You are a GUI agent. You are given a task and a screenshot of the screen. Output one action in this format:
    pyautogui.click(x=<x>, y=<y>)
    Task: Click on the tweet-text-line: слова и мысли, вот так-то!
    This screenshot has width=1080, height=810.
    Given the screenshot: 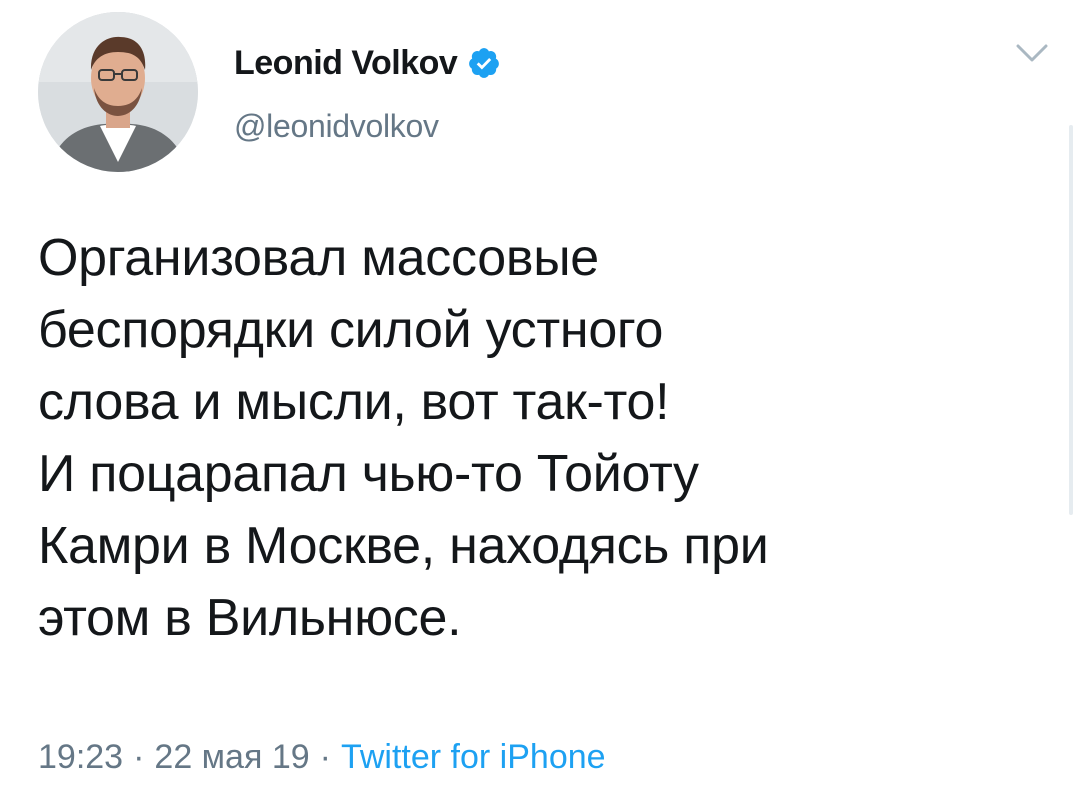 What is the action you would take?
    pyautogui.click(x=354, y=402)
    